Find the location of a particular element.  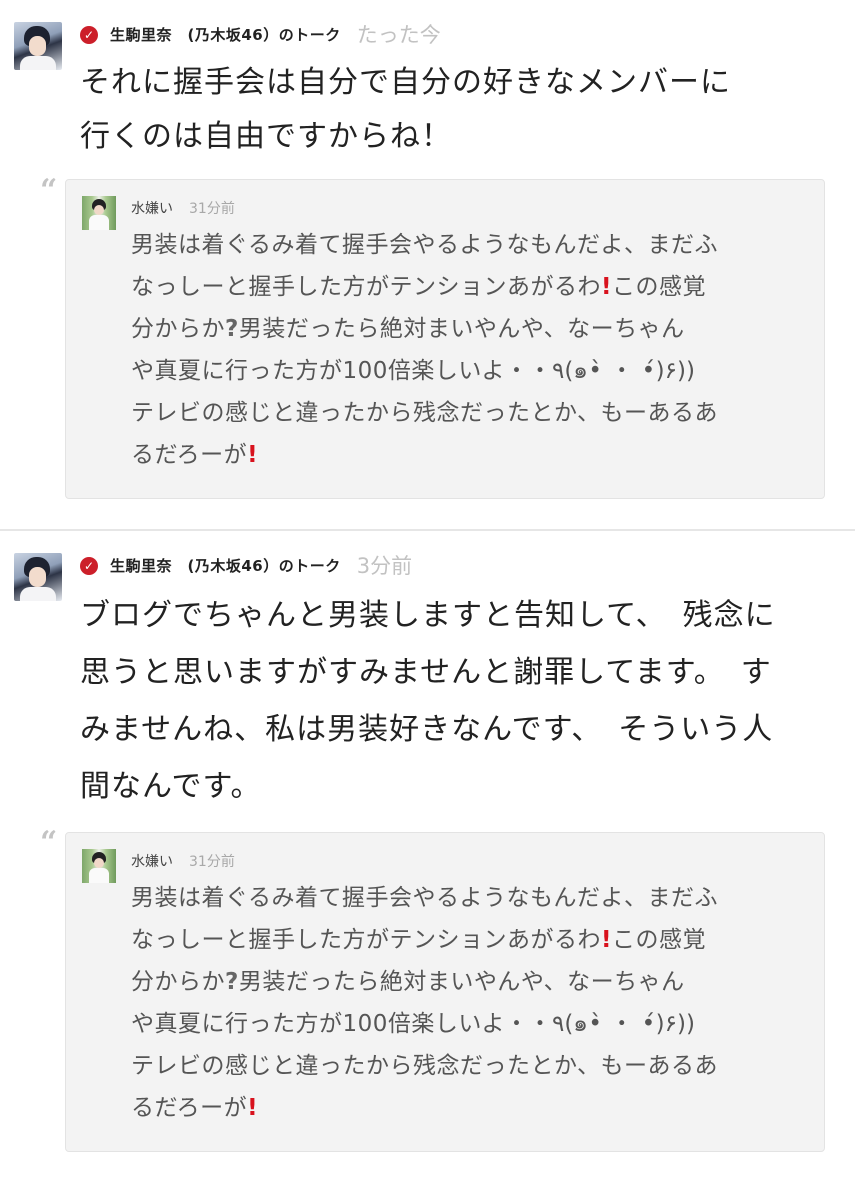

post-timestamp: たった今 is located at coordinates (398, 35).